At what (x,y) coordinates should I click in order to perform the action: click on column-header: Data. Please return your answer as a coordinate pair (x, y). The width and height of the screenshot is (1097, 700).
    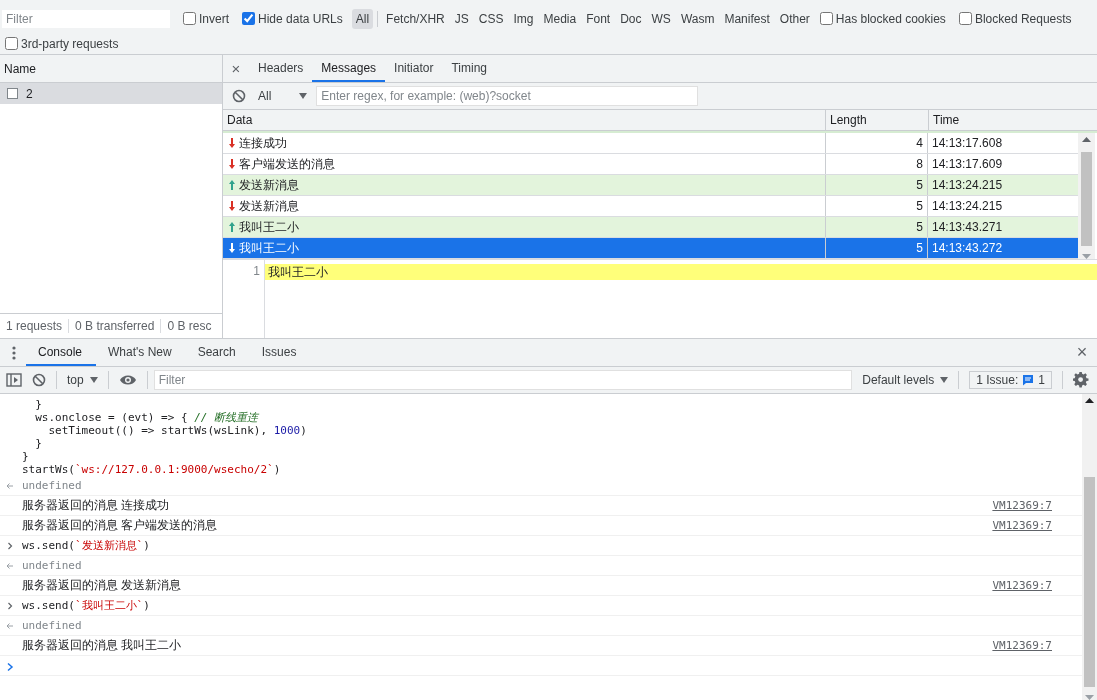
    Looking at the image, I should click on (524, 120).